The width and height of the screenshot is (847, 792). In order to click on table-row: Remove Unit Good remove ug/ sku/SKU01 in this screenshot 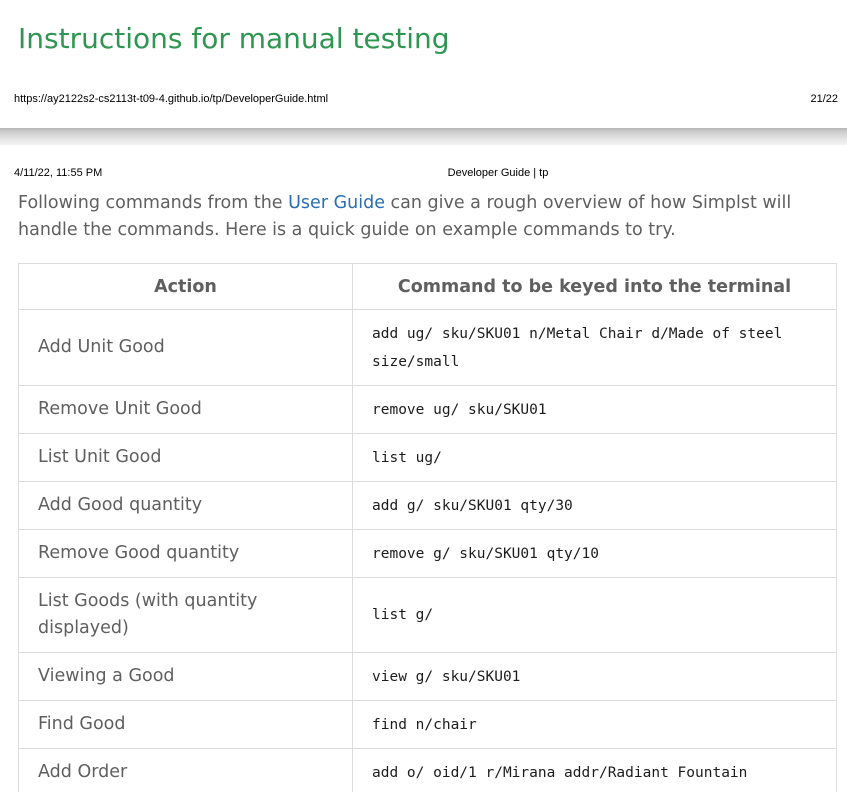, I will do `click(427, 409)`.